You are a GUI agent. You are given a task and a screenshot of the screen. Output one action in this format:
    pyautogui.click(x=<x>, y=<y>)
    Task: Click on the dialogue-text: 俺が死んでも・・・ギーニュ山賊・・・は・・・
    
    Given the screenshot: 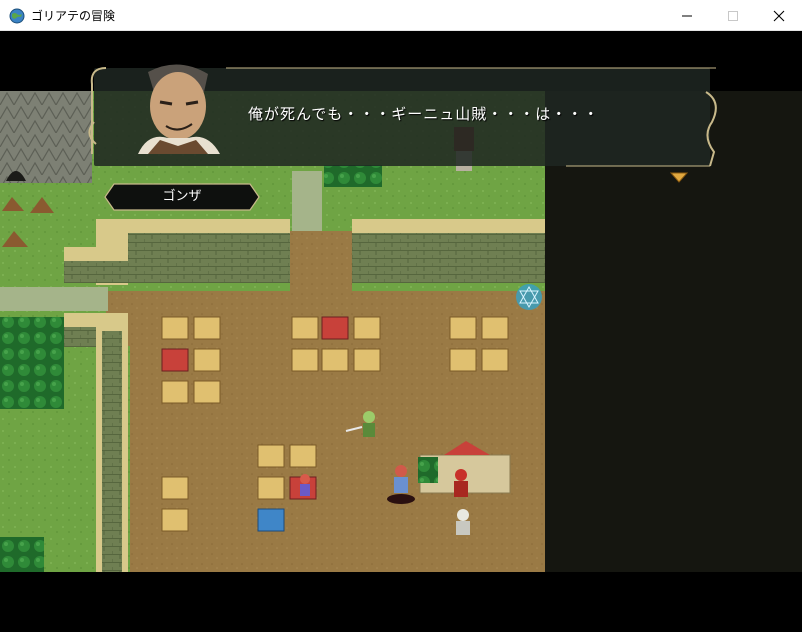 What is the action you would take?
    pyautogui.click(x=424, y=114)
    